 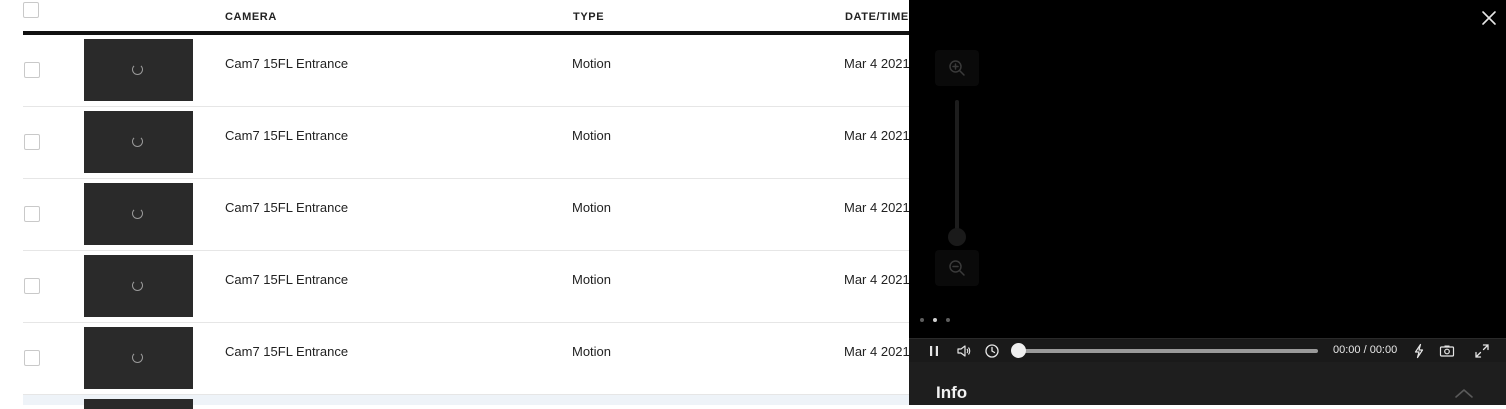 I want to click on zoom-slider-handle, so click(x=957, y=237).